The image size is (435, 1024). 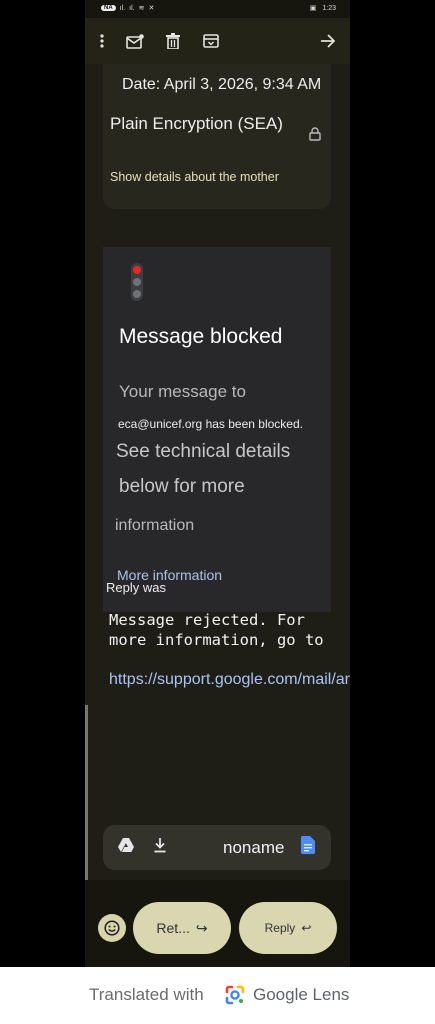 I want to click on date-line: Date: April 3, 2026, 9:34 AM, so click(x=222, y=84).